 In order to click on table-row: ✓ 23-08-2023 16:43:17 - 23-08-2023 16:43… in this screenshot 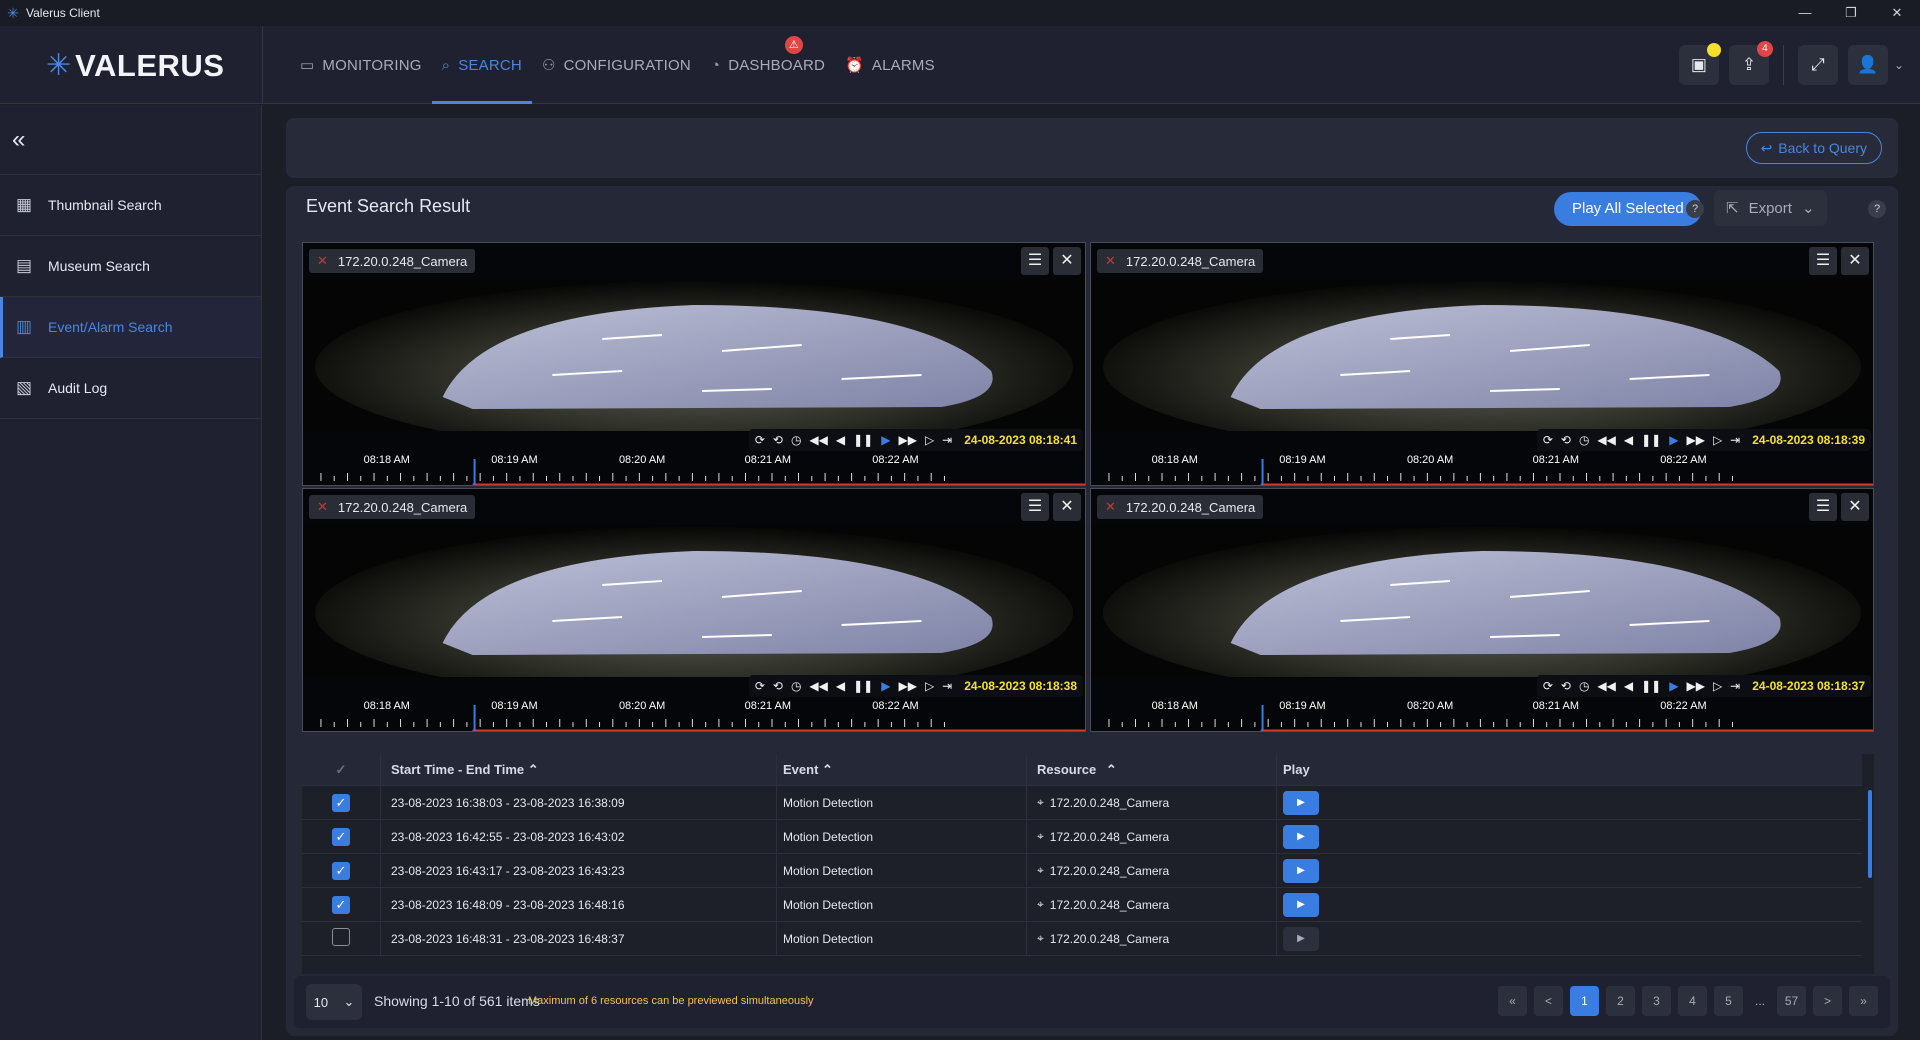, I will do `click(1082, 871)`.